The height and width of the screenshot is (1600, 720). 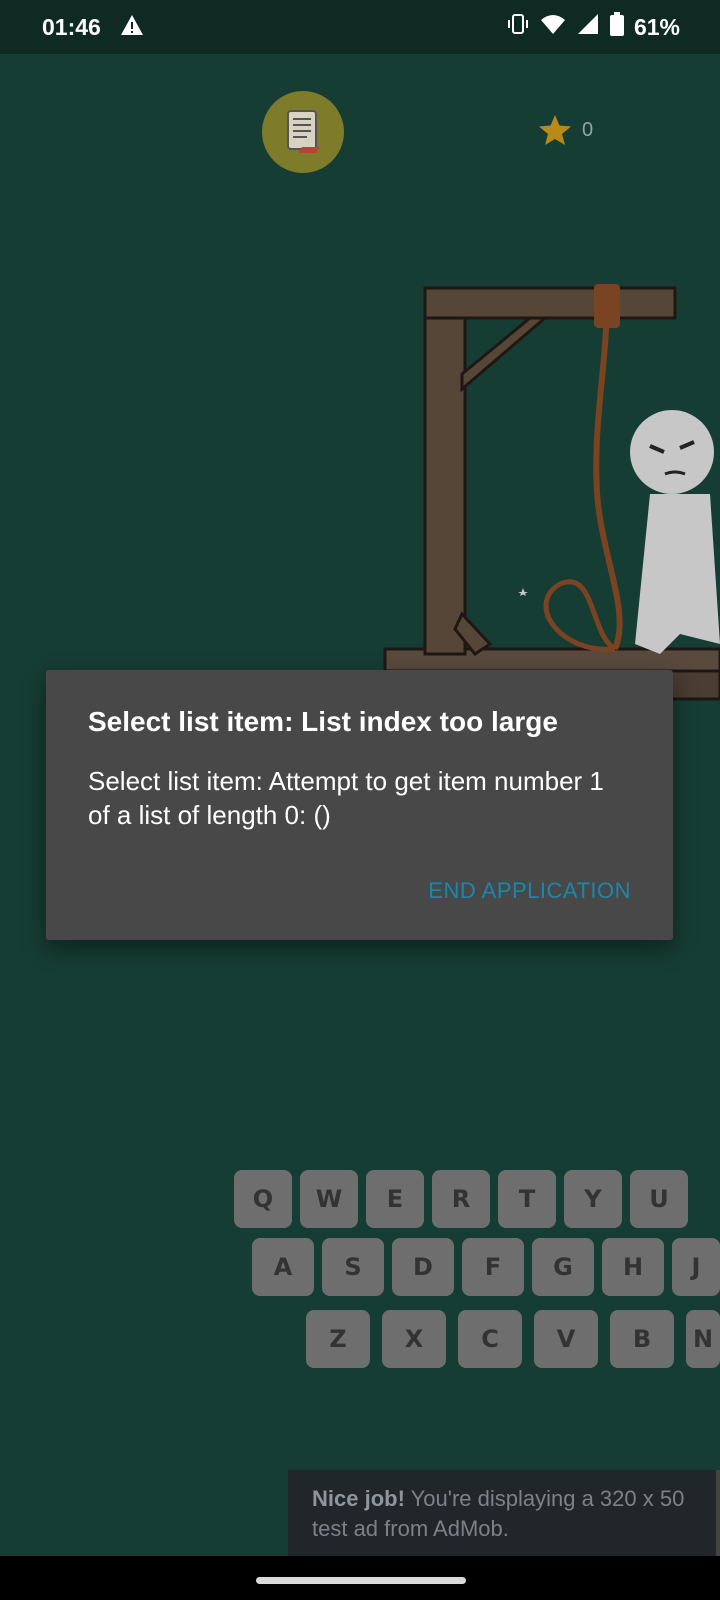 What do you see at coordinates (518, 27) in the screenshot?
I see `vibrate-icon` at bounding box center [518, 27].